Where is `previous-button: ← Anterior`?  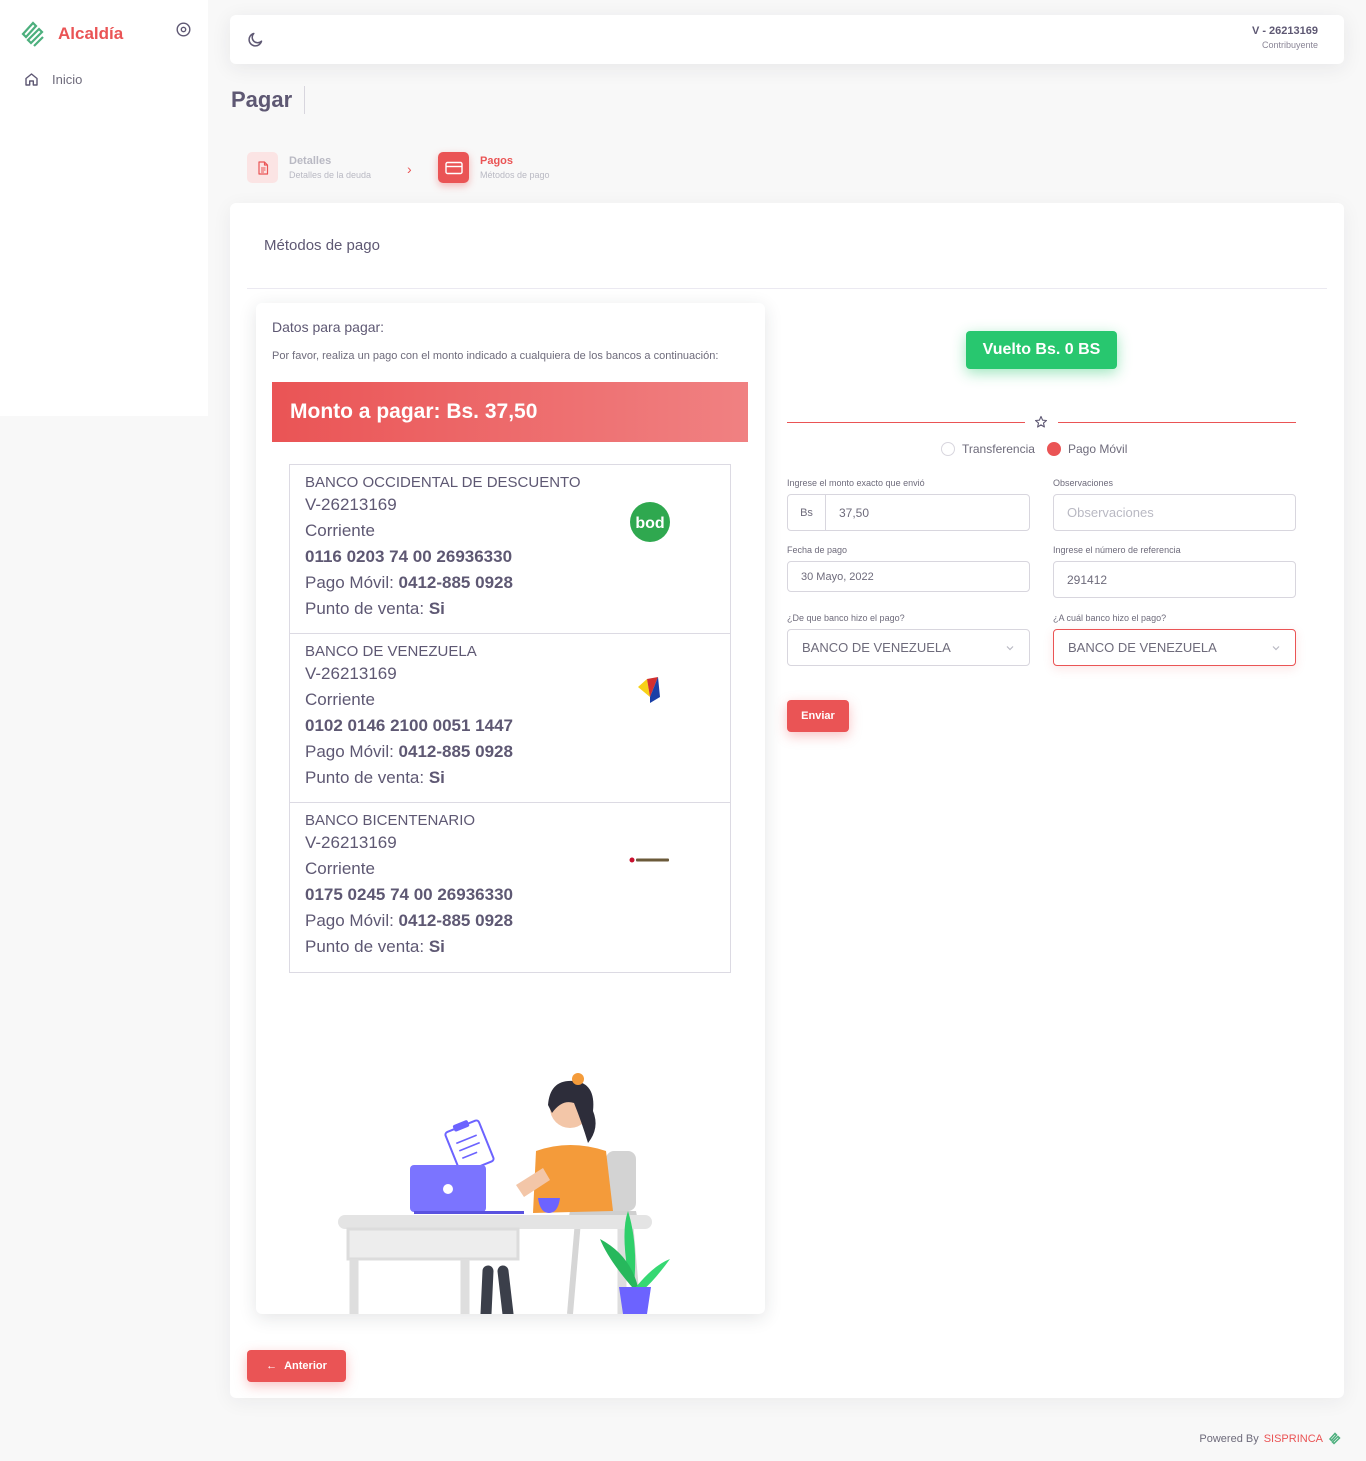 previous-button: ← Anterior is located at coordinates (296, 1366).